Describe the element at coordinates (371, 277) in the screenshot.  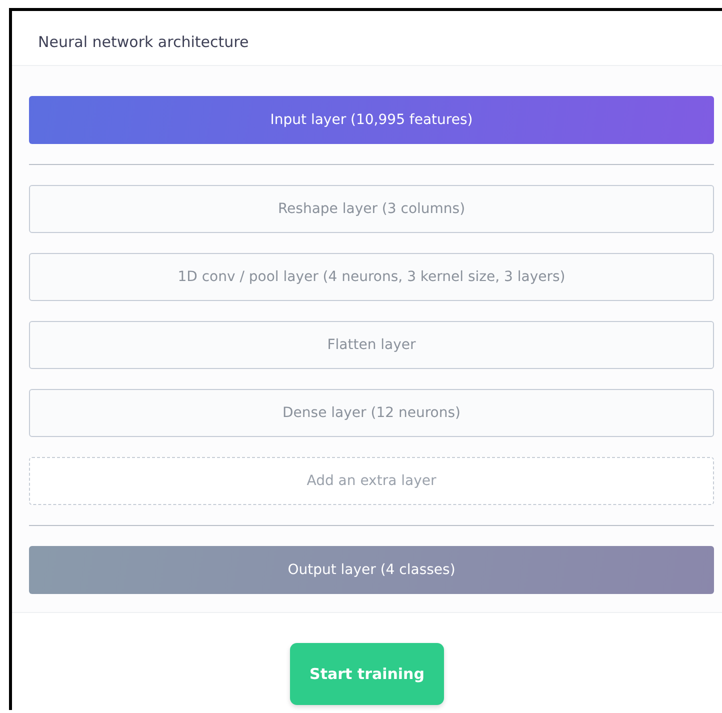
I see `hidden-layer: 1D conv / pool layer (4 neurons, 3 kernel size, 3 layers)` at that location.